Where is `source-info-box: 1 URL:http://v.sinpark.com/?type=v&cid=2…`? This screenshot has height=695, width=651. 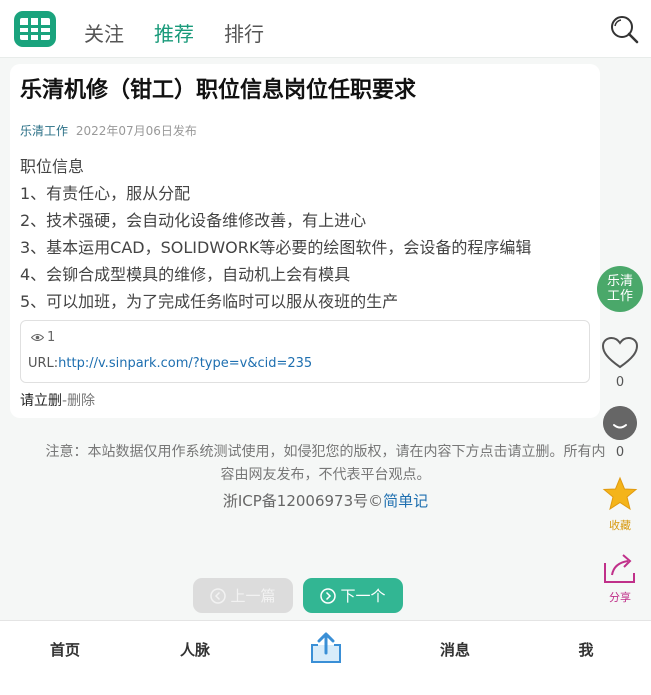 source-info-box: 1 URL:http://v.sinpark.com/?type=v&cid=2… is located at coordinates (305, 351).